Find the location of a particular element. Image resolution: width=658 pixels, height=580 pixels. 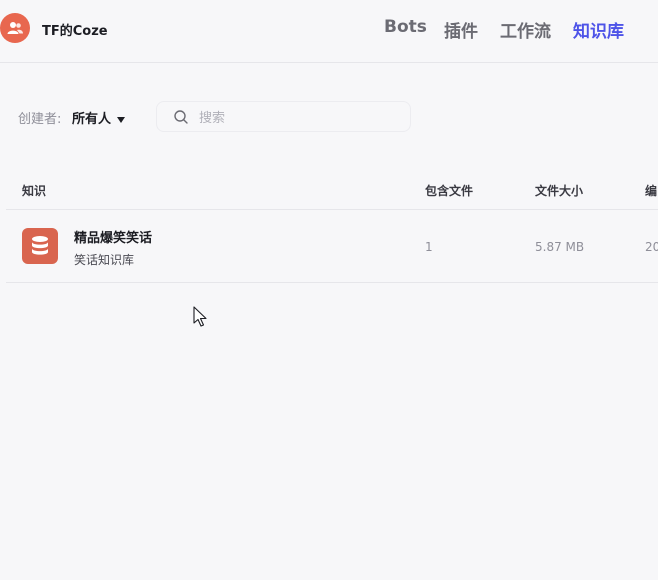

nav-workflows: 工作流 is located at coordinates (525, 29).